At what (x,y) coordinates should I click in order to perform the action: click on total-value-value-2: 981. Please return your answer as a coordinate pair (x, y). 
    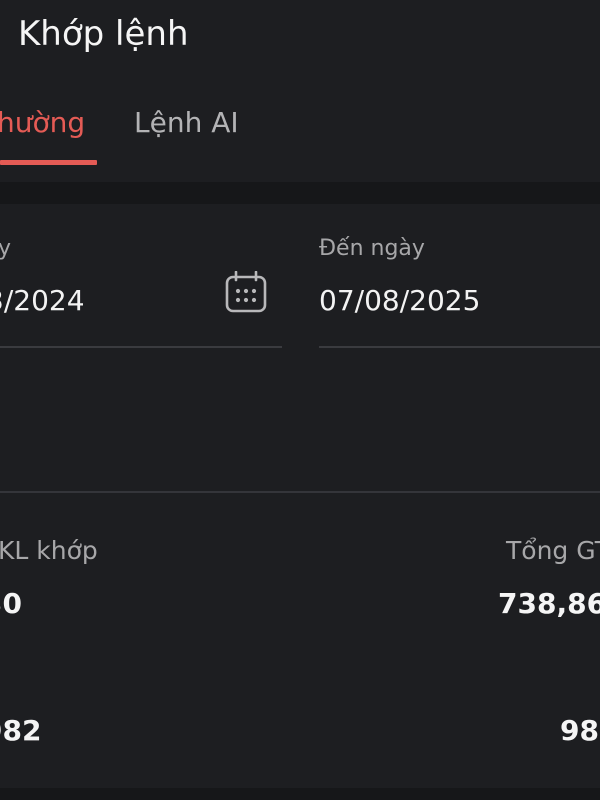
    Looking at the image, I should click on (580, 730).